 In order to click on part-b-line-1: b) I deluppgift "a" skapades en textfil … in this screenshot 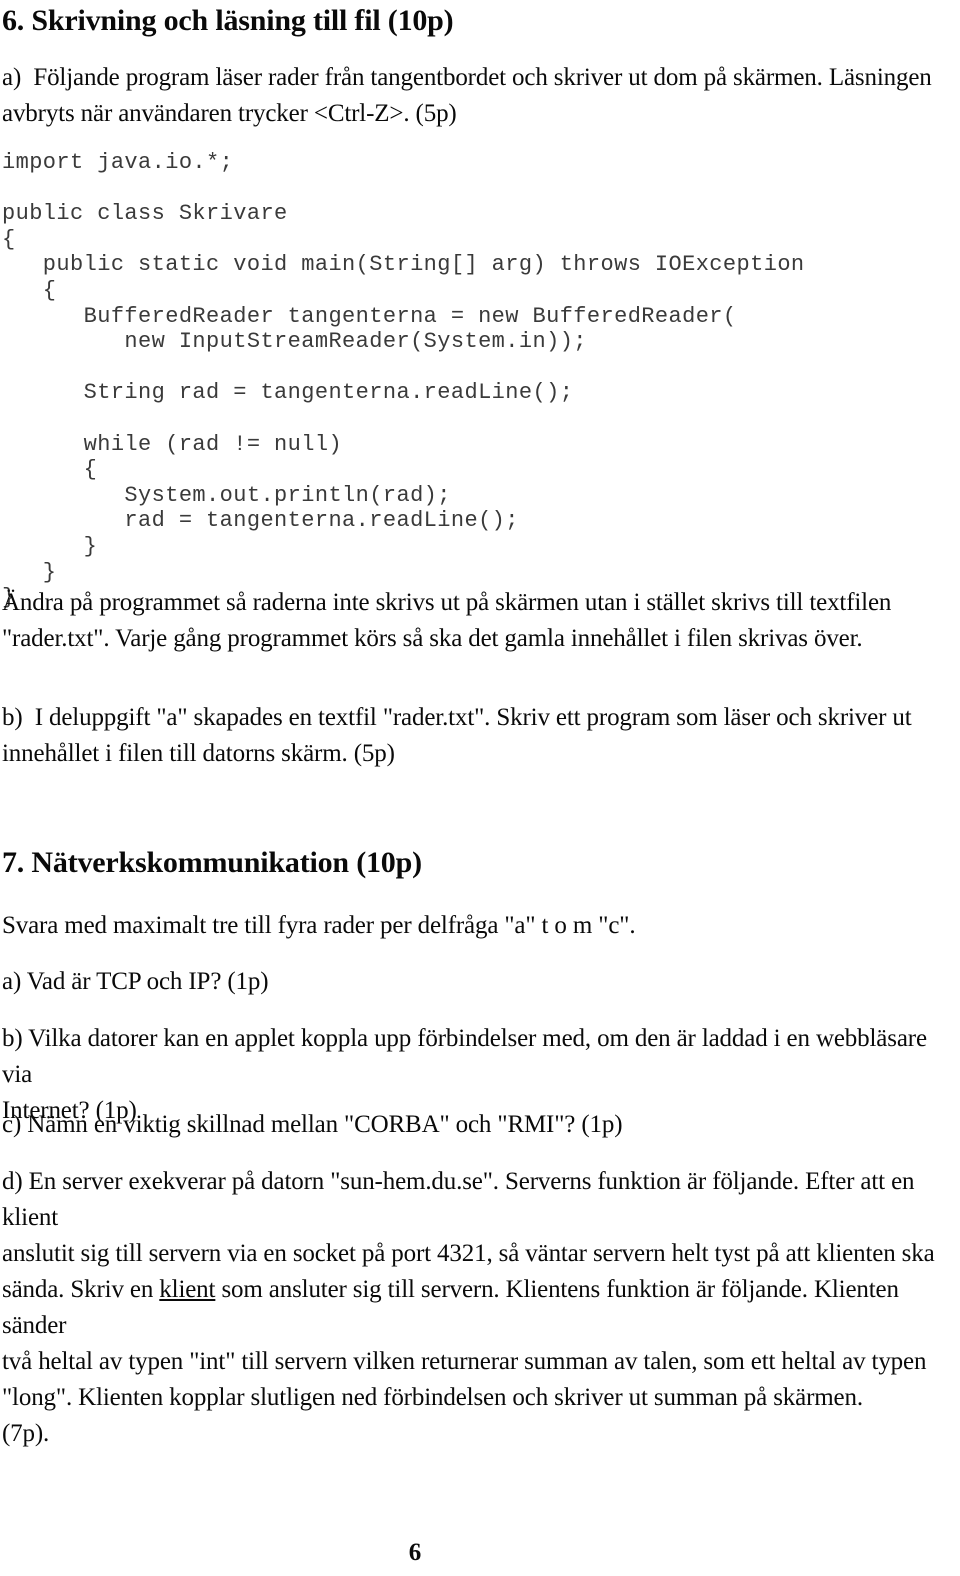, I will do `click(457, 717)`.